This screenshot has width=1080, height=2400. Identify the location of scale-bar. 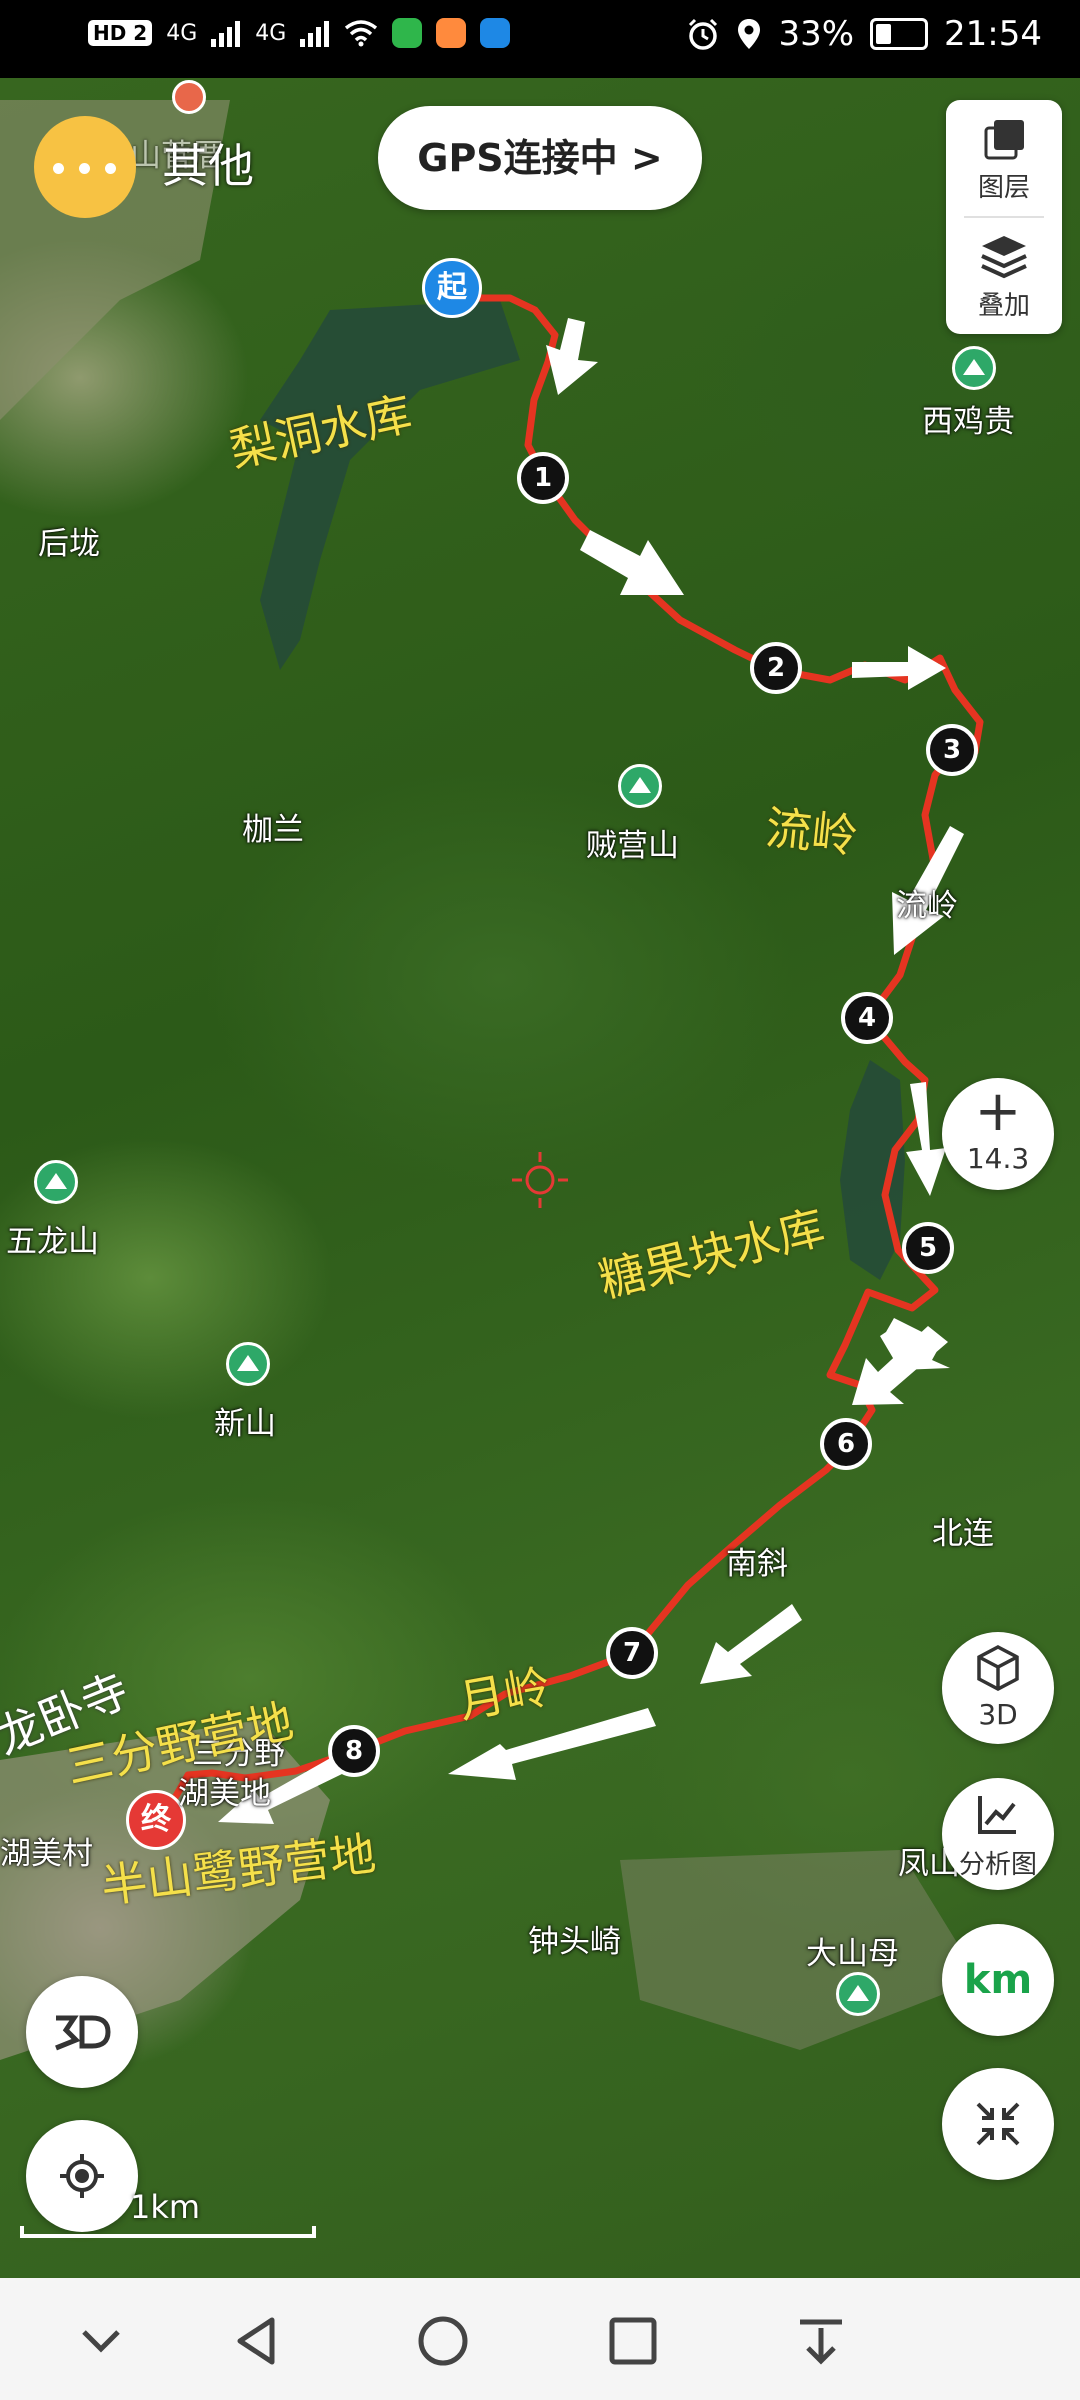
(168, 2232).